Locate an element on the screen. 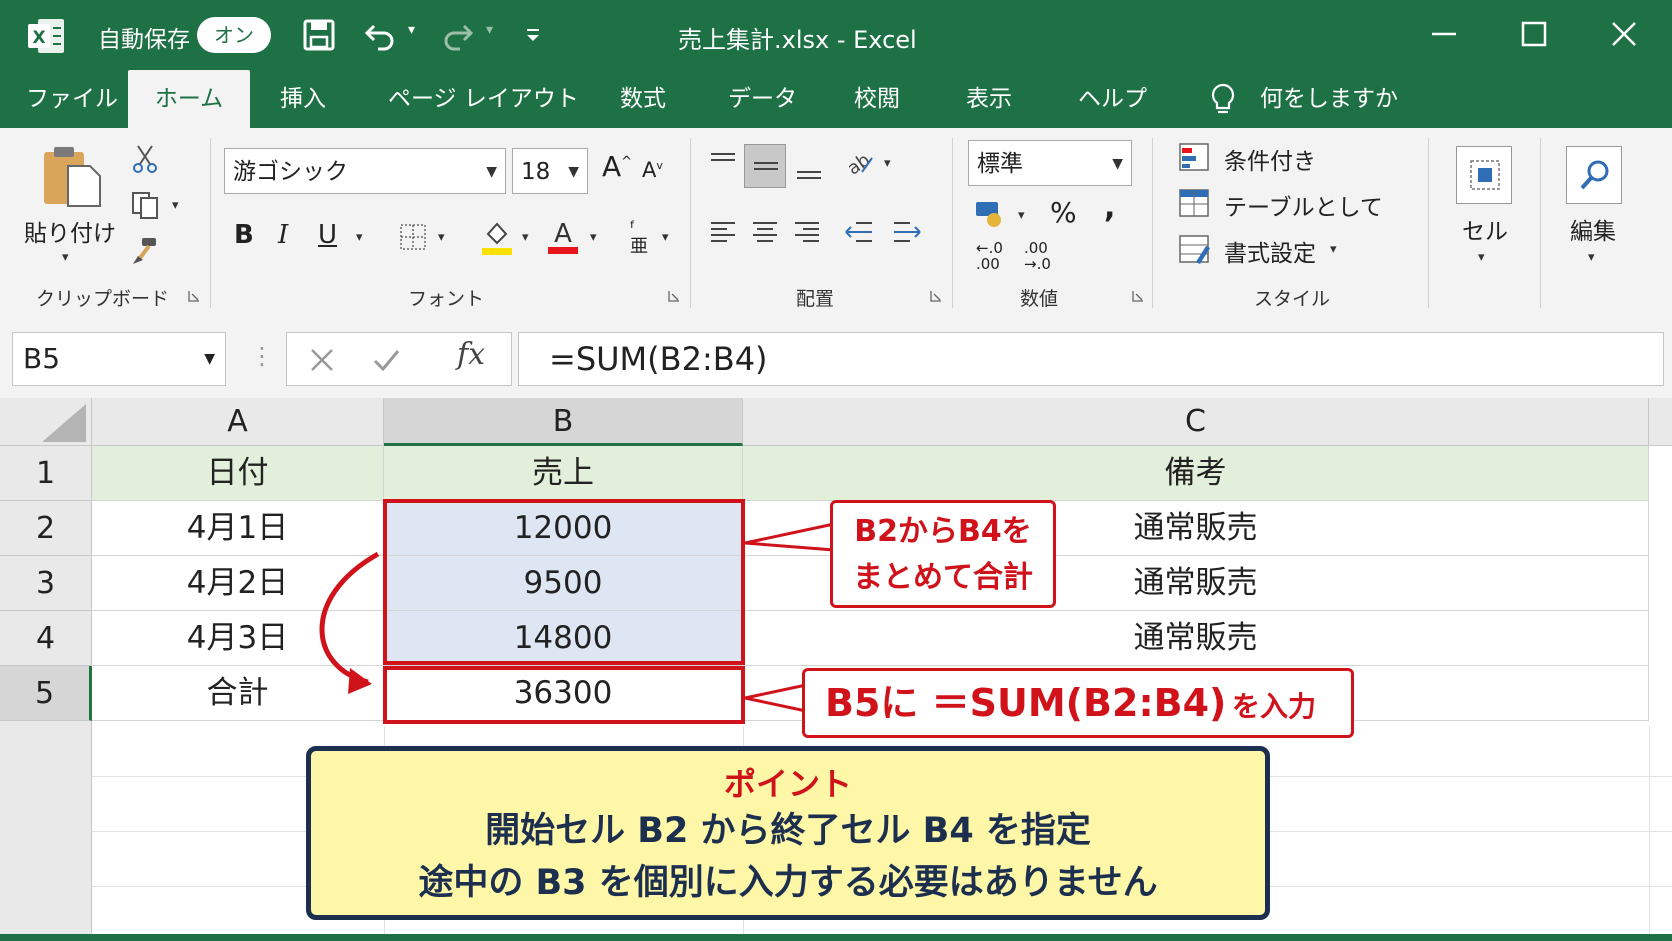  accounting-dropdown-icon: ▾ is located at coordinates (1021, 215).